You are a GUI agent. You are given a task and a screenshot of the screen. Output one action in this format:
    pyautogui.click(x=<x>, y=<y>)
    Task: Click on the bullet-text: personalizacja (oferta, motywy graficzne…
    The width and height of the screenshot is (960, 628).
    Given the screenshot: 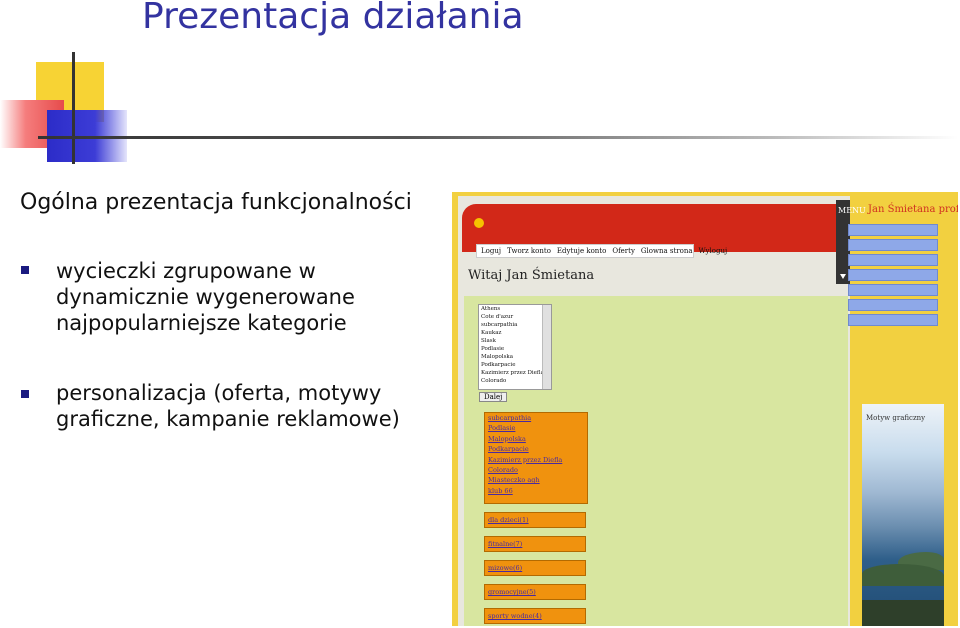 What is the action you would take?
    pyautogui.click(x=228, y=406)
    